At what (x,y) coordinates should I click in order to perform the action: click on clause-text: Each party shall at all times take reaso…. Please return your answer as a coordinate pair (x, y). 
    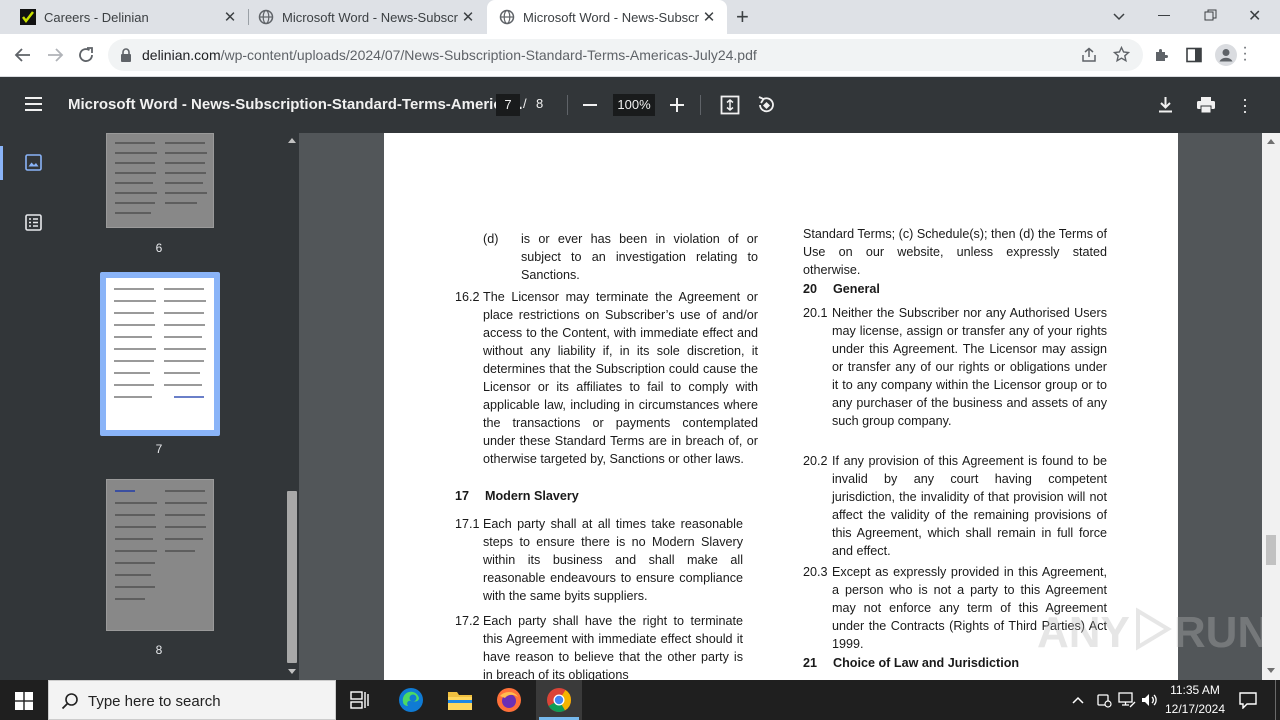
    Looking at the image, I should click on (613, 560).